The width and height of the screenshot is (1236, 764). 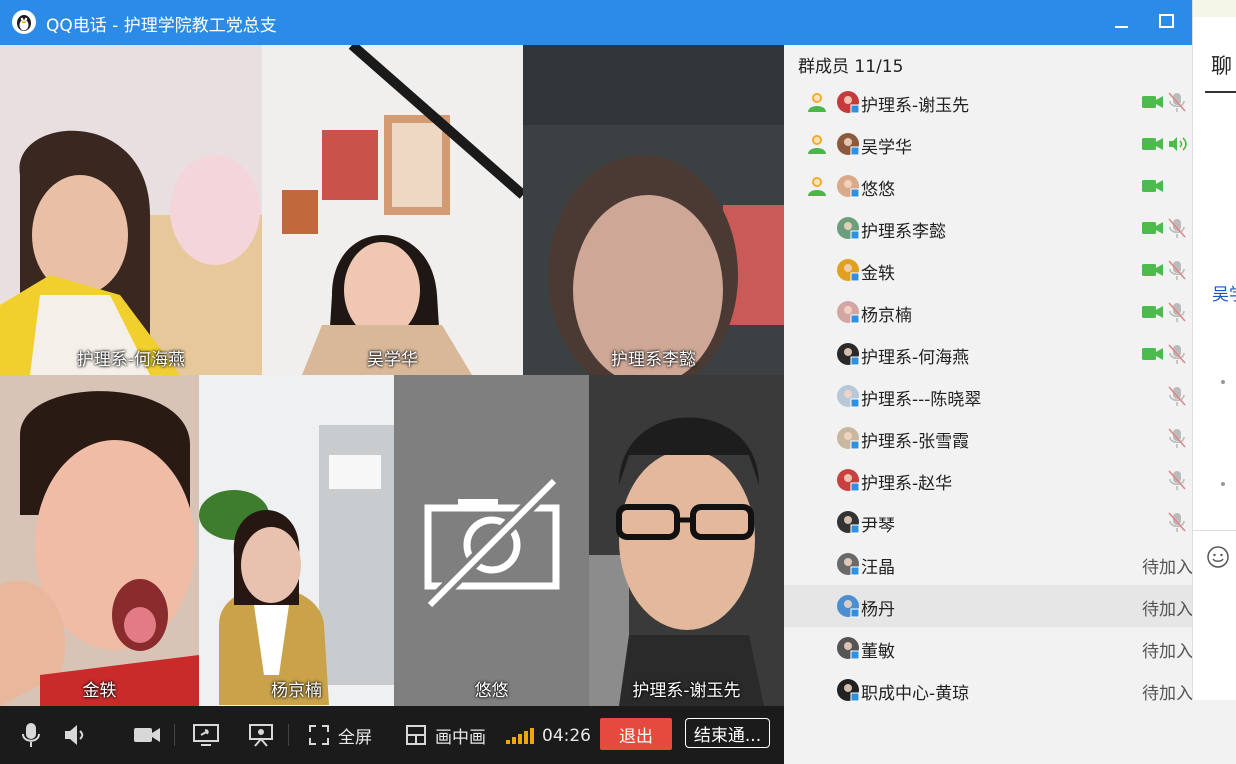 What do you see at coordinates (988, 606) in the screenshot?
I see `member-row: 杨丹 待加入` at bounding box center [988, 606].